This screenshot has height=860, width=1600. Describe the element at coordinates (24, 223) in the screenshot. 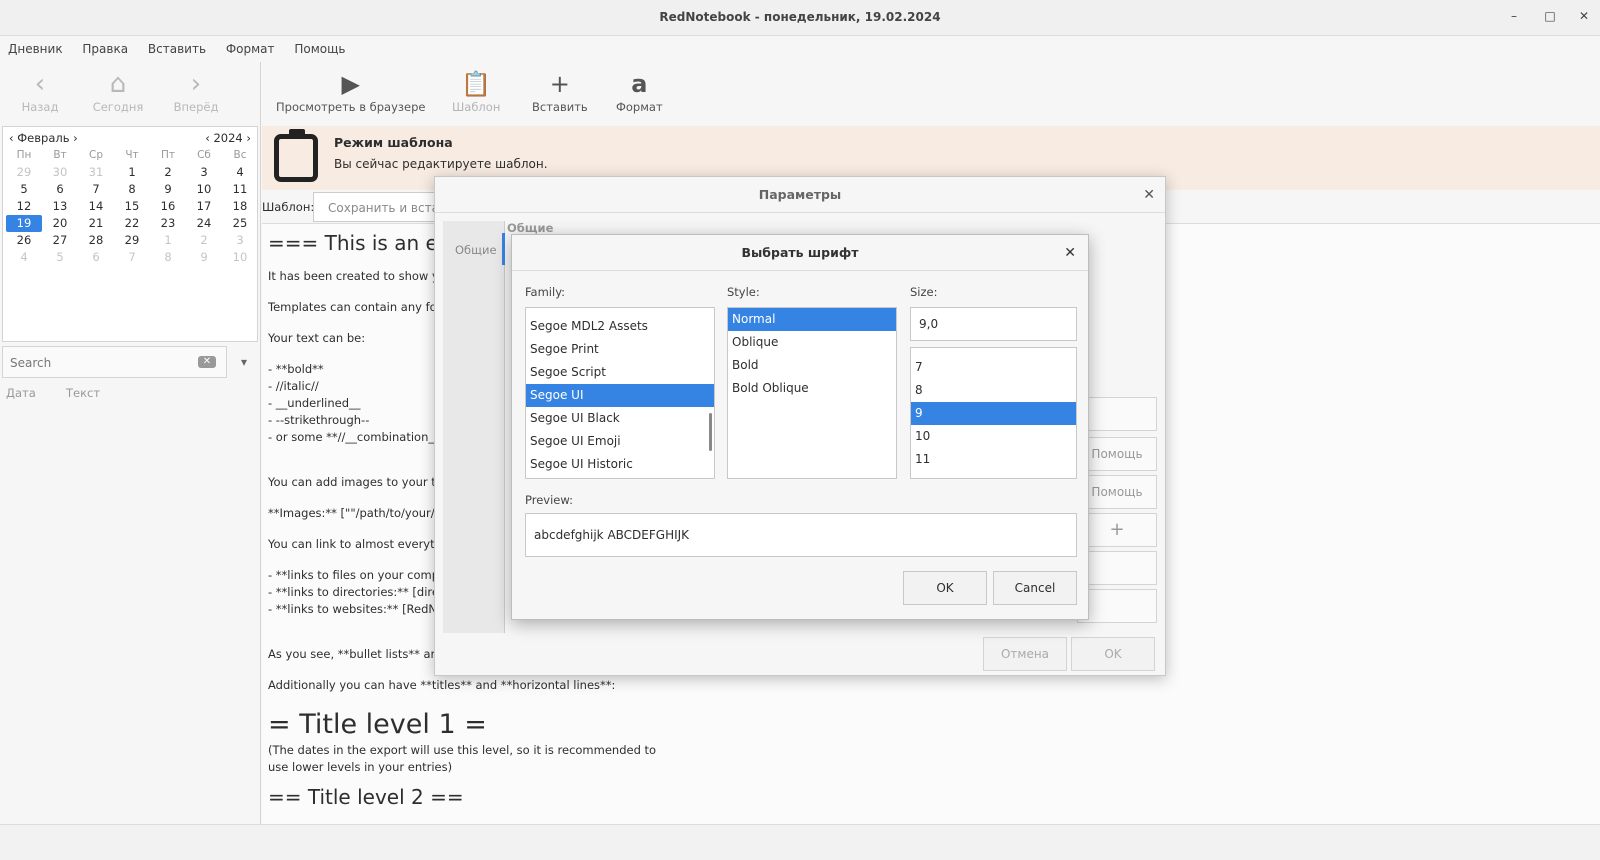

I see `calendar-day: 19` at that location.